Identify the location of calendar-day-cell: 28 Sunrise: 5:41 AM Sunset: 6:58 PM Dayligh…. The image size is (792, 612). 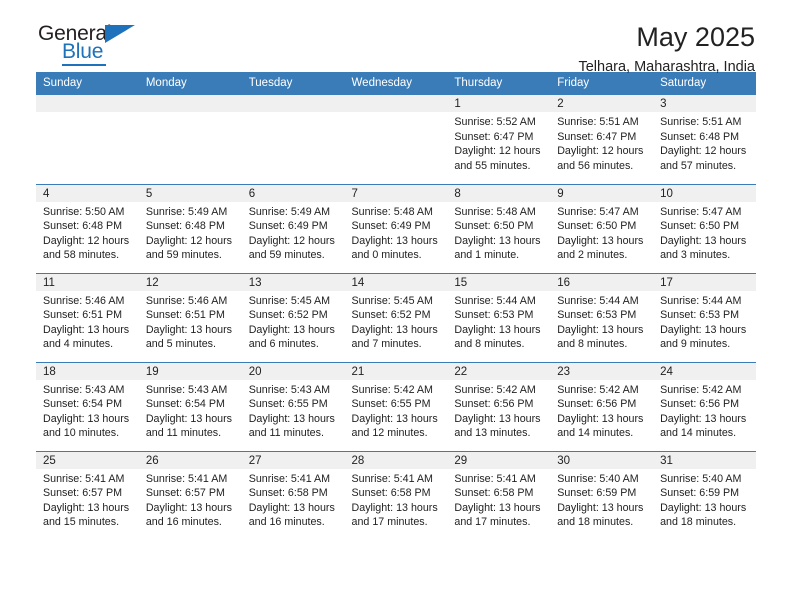
(396, 495).